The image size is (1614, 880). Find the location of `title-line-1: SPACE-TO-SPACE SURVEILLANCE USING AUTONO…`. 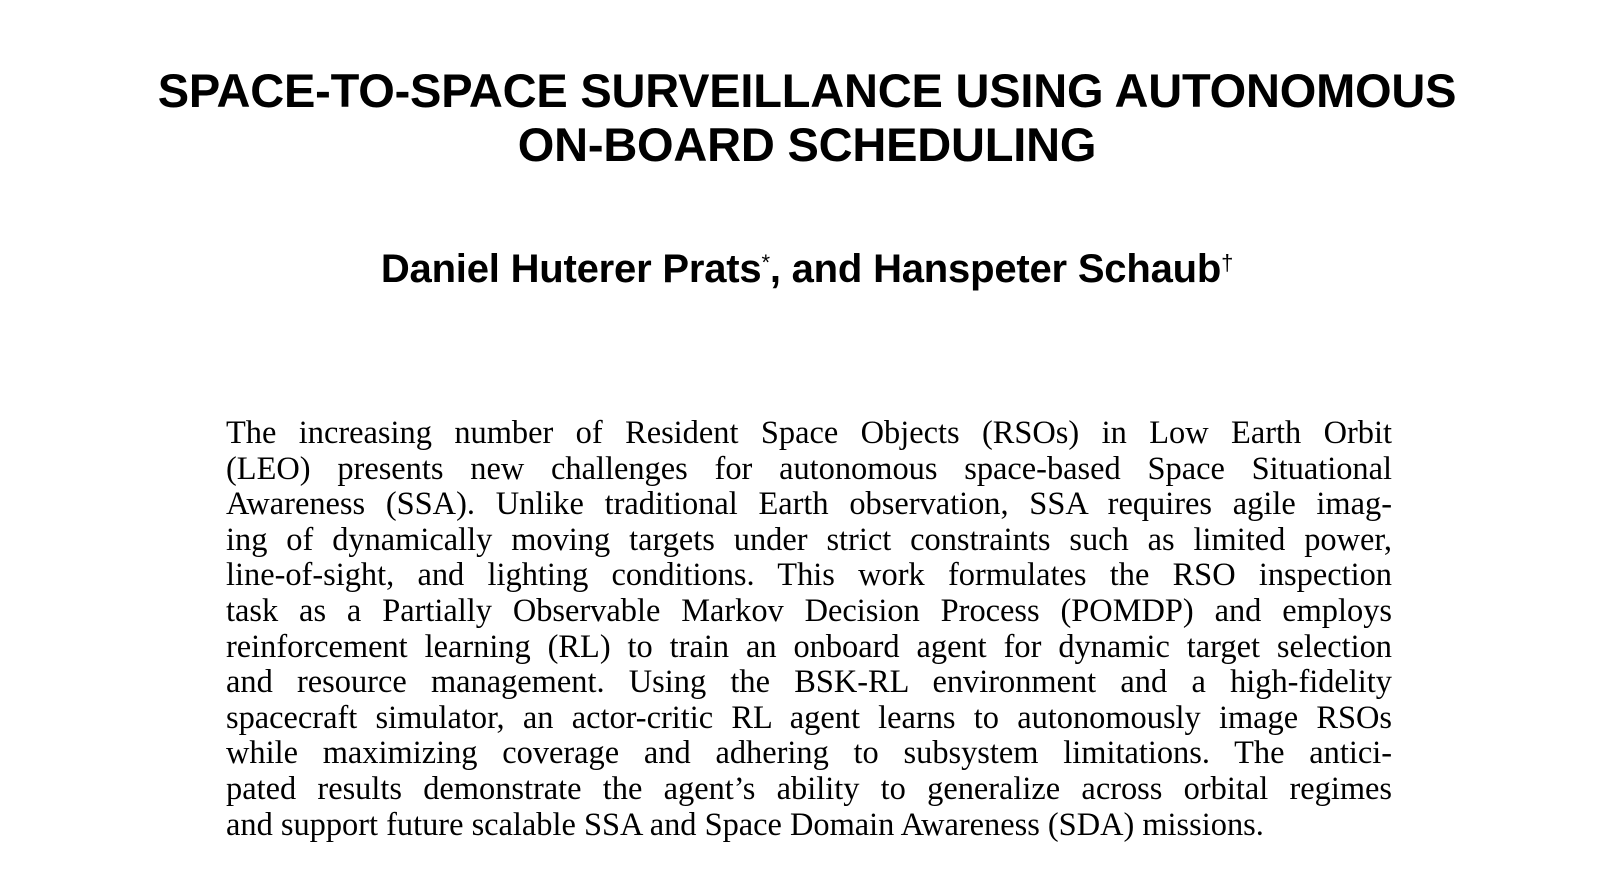

title-line-1: SPACE-TO-SPACE SURVEILLANCE USING AUTONO… is located at coordinates (807, 90).